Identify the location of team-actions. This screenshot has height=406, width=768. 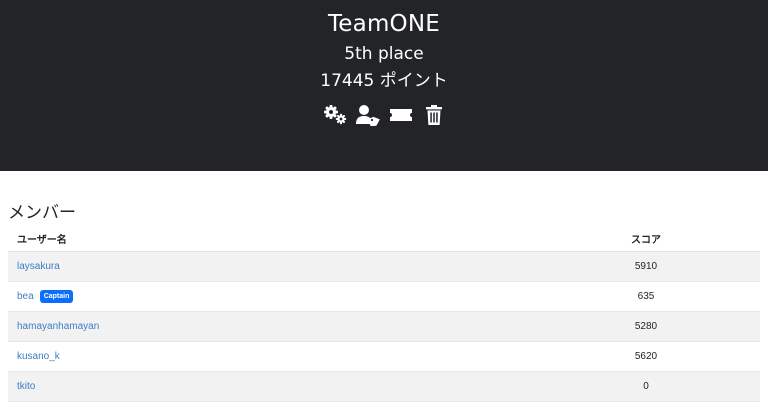
(384, 115).